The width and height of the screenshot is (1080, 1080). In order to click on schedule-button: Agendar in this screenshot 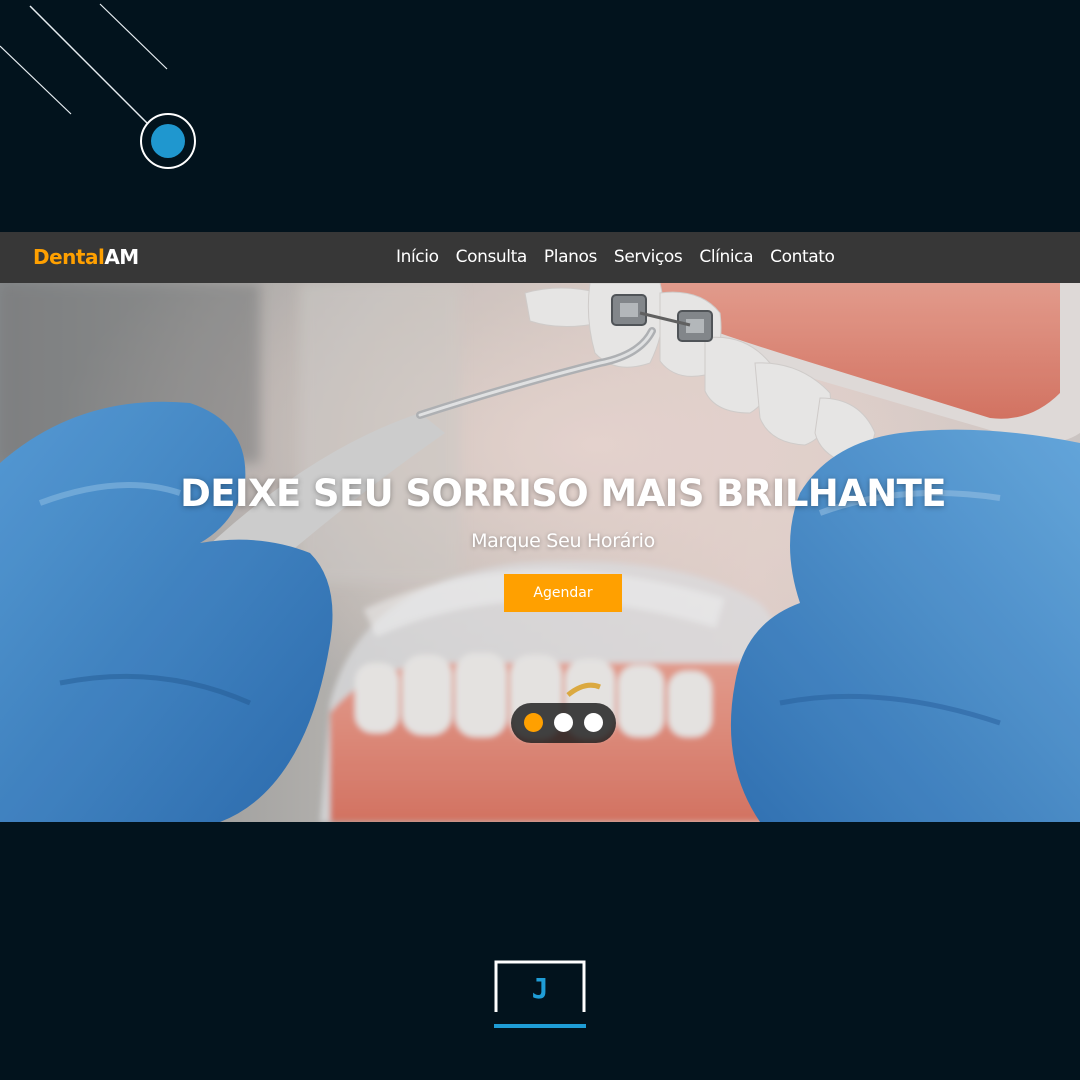, I will do `click(563, 593)`.